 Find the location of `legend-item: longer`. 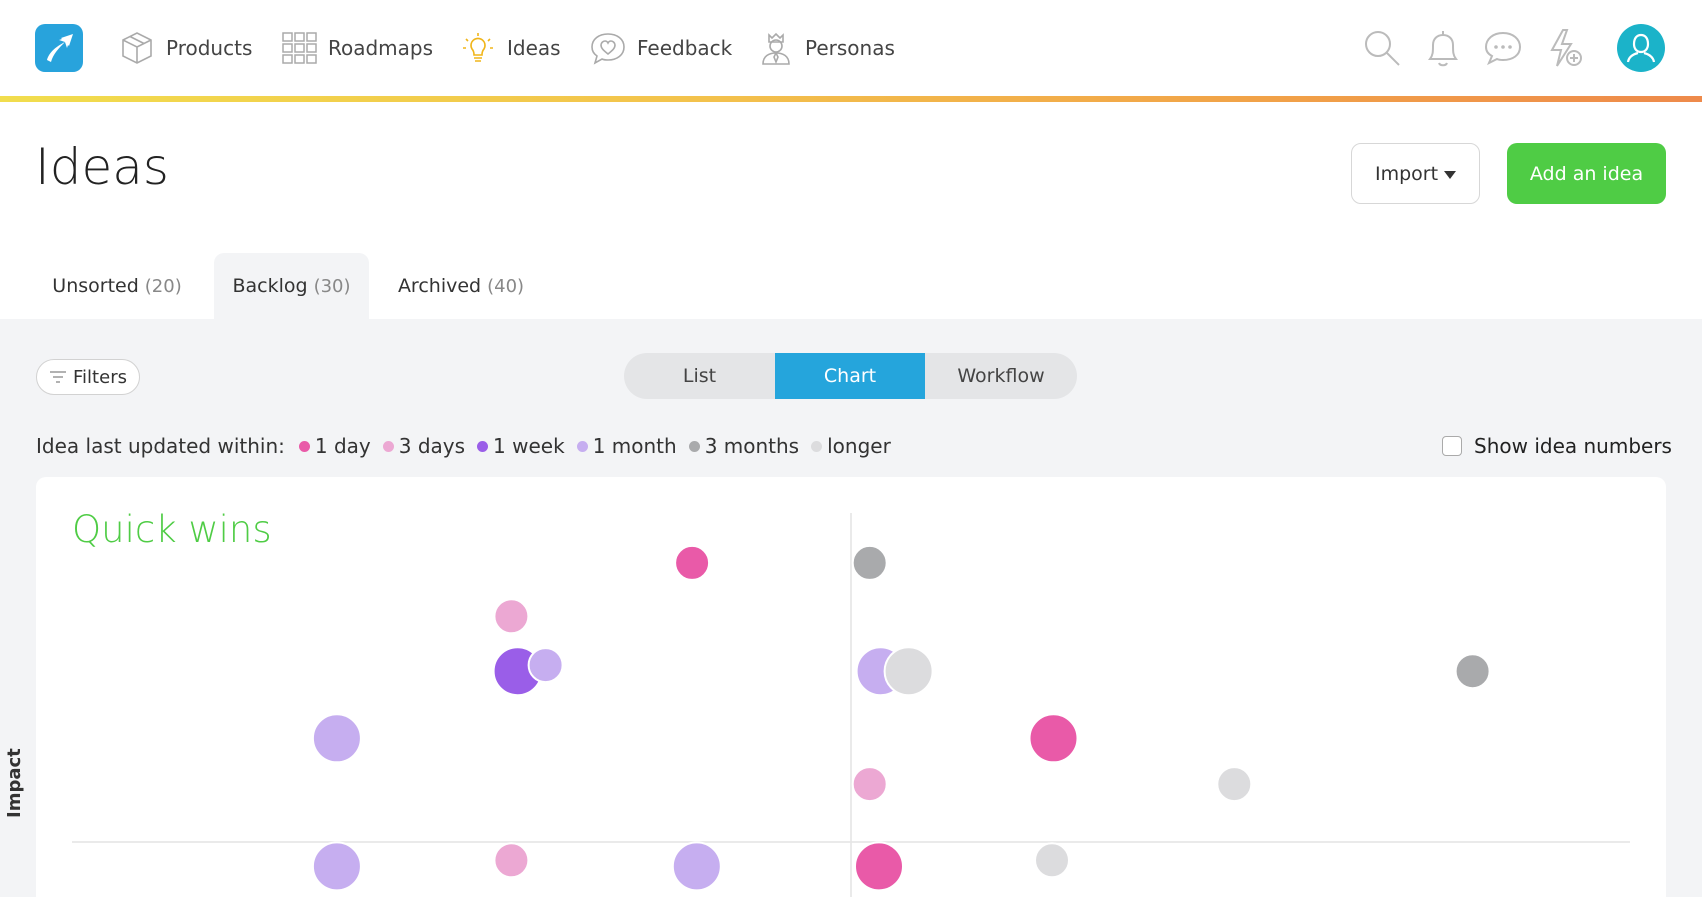

legend-item: longer is located at coordinates (851, 446).